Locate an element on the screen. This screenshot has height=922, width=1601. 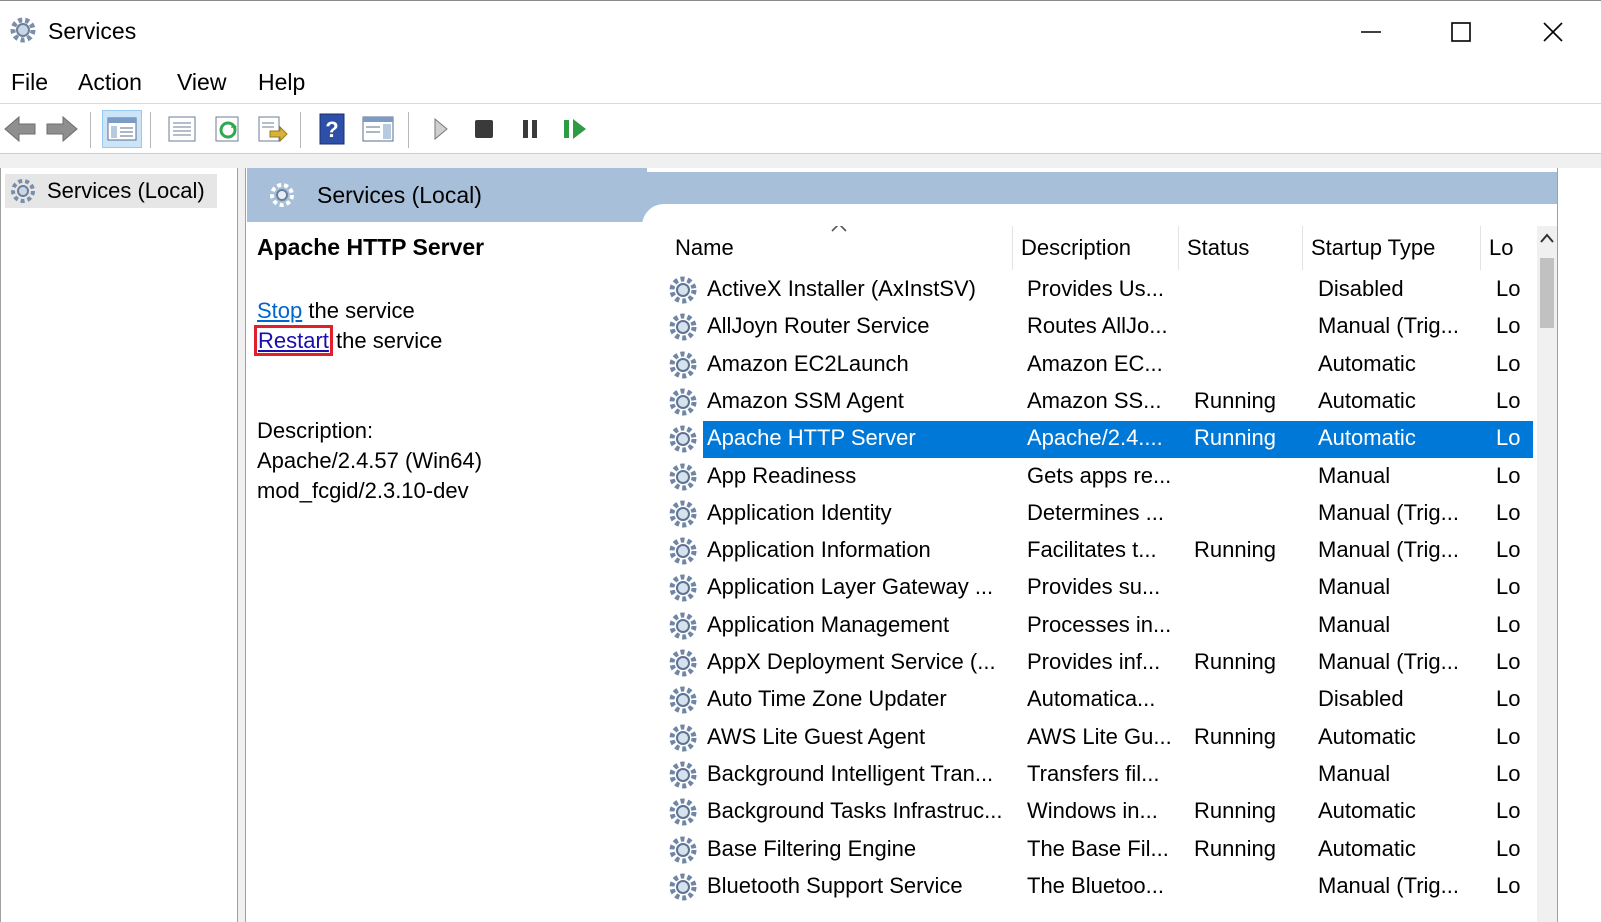
list-header: Name Description Status Startup Type Lo is located at coordinates (1100, 248).